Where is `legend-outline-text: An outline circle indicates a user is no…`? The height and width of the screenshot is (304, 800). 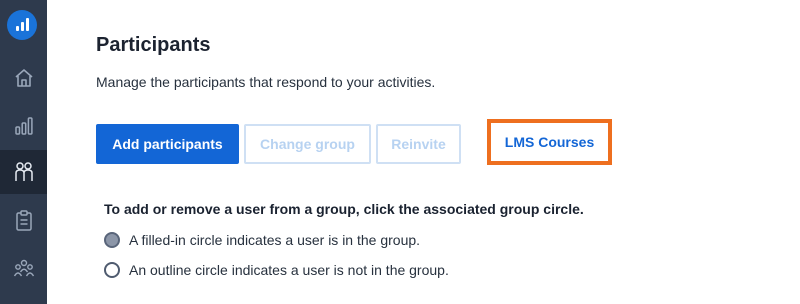
legend-outline-text: An outline circle indicates a user is no… is located at coordinates (289, 270).